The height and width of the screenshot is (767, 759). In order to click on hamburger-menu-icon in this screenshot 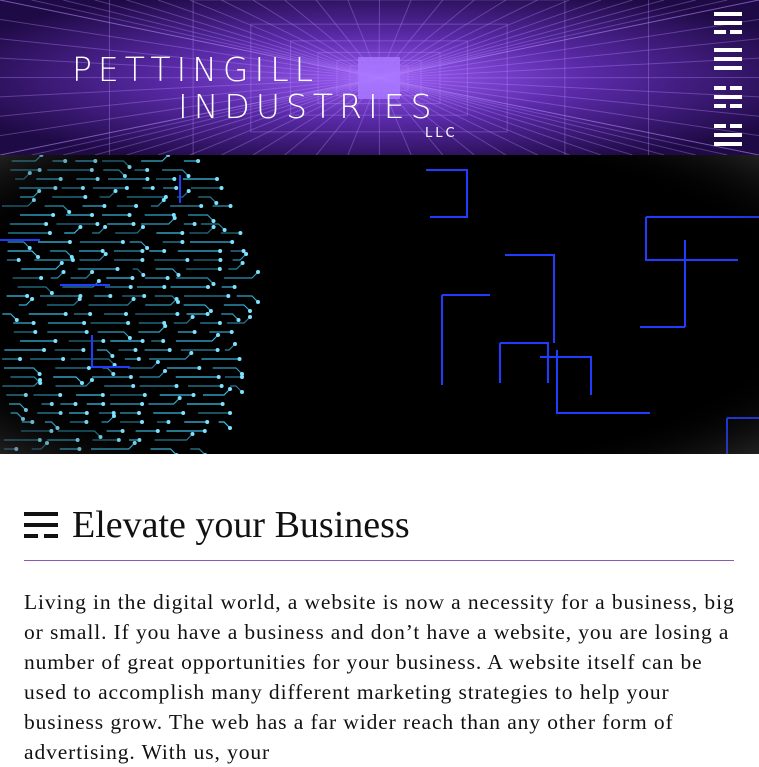, I will do `click(728, 79)`.